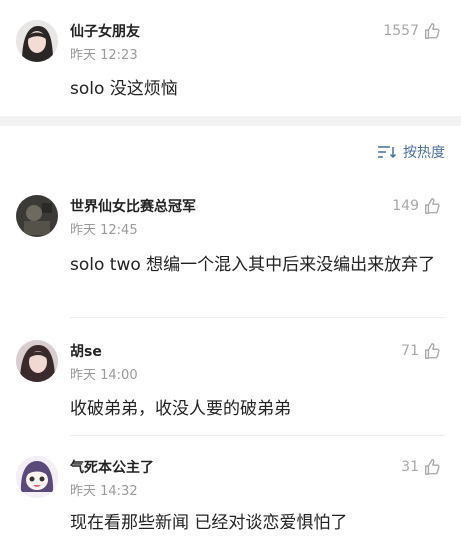 The image size is (461, 545). I want to click on username: 胡se, so click(86, 351).